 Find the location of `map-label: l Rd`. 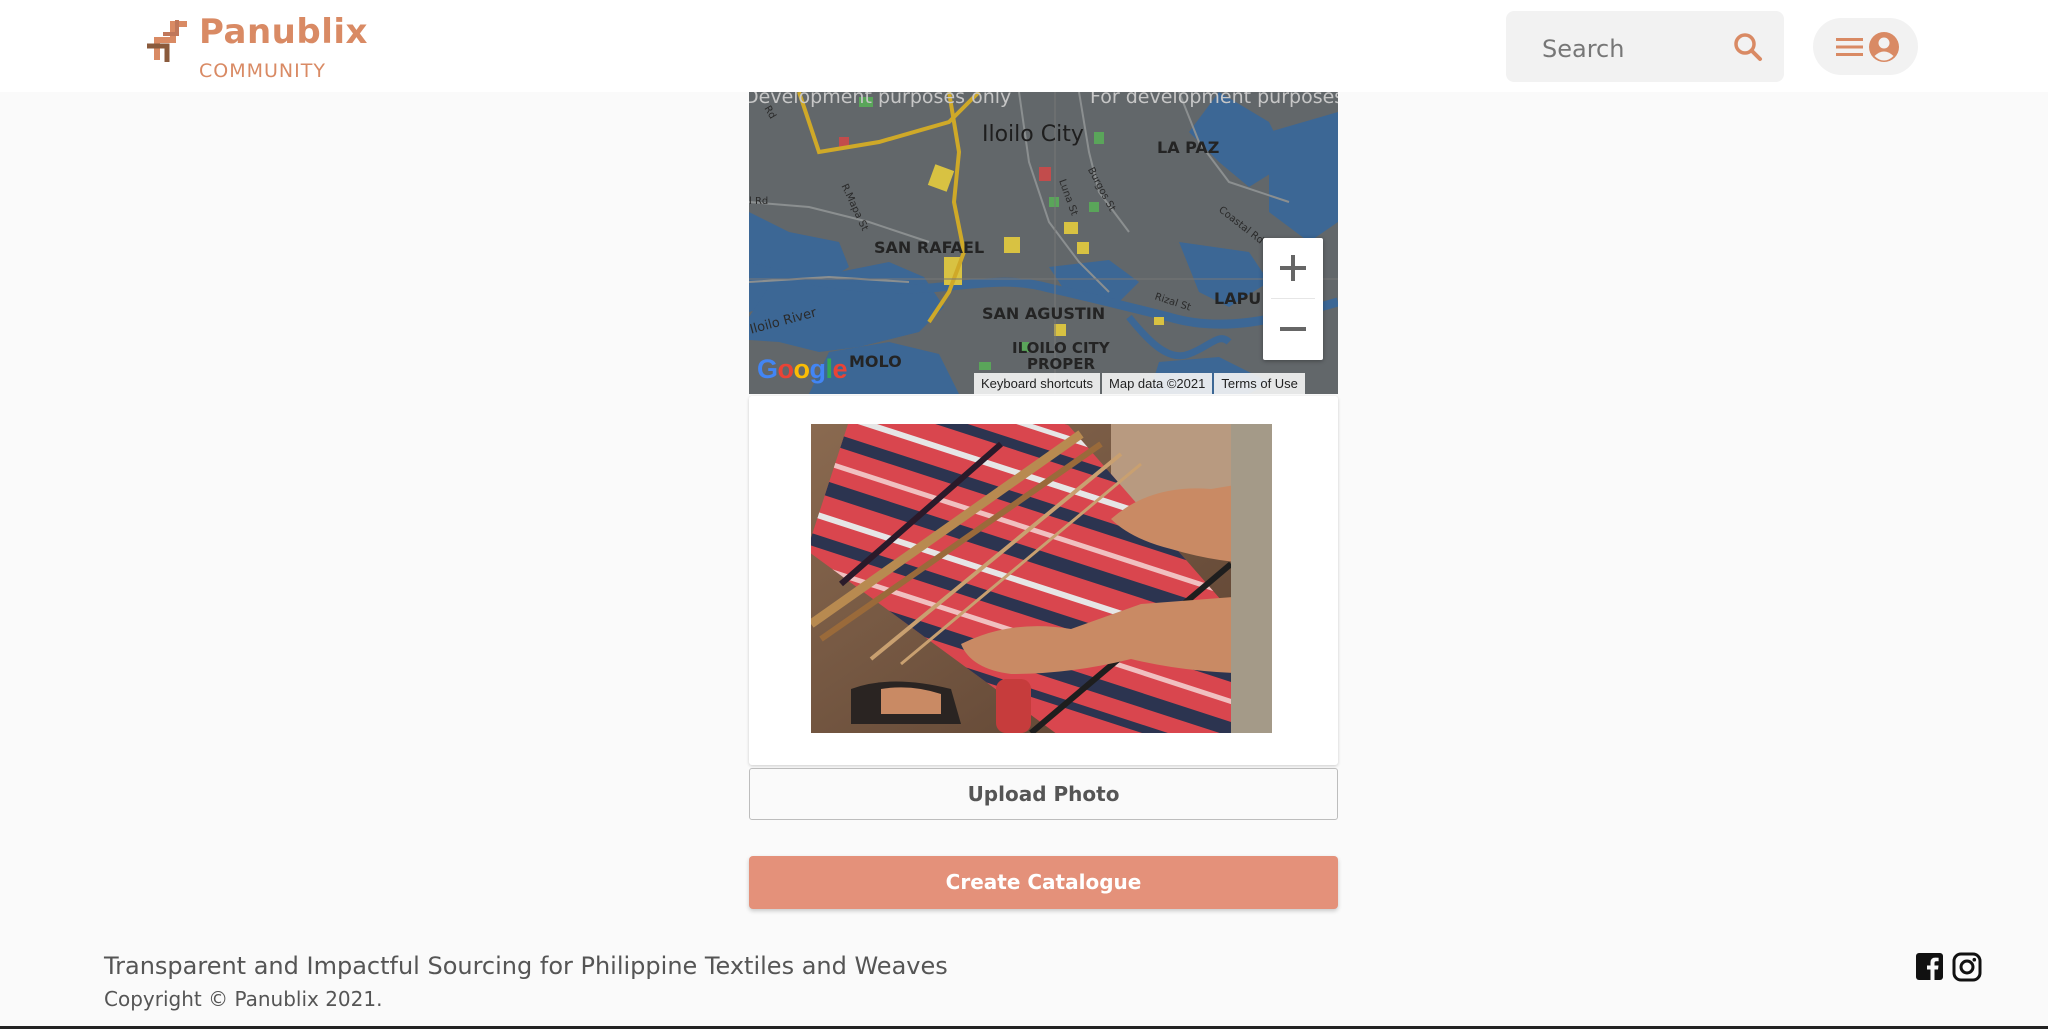

map-label: l Rd is located at coordinates (759, 201).